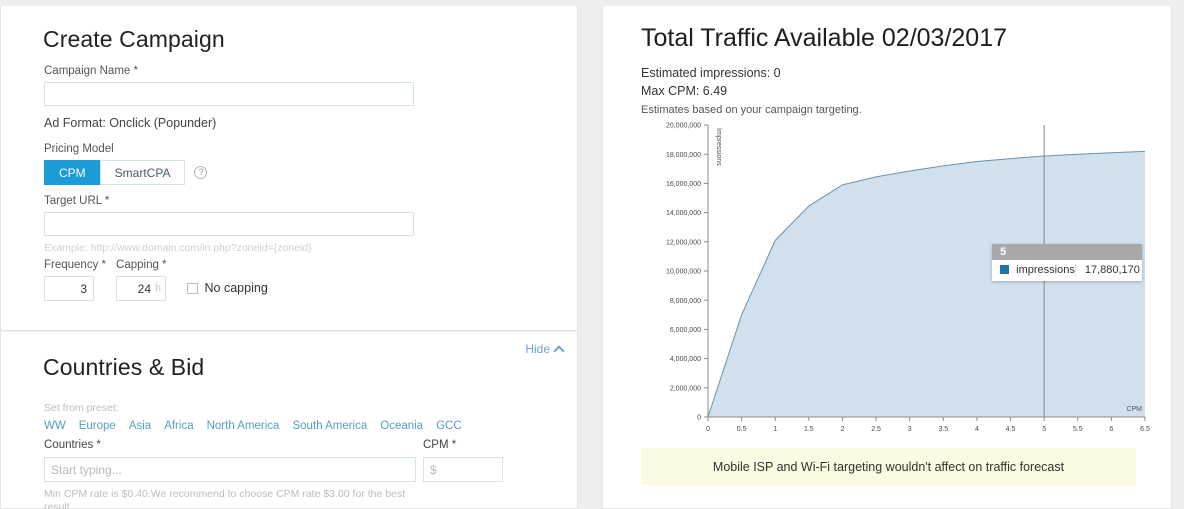 This screenshot has width=1184, height=509. What do you see at coordinates (55, 426) in the screenshot?
I see `preset-link-ww: WW` at bounding box center [55, 426].